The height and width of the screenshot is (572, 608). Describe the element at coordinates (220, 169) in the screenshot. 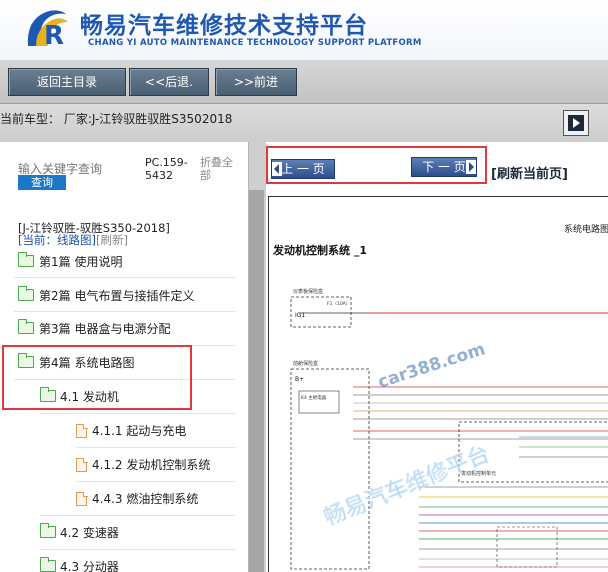

I see `collapse-all-link: 折叠全部` at that location.